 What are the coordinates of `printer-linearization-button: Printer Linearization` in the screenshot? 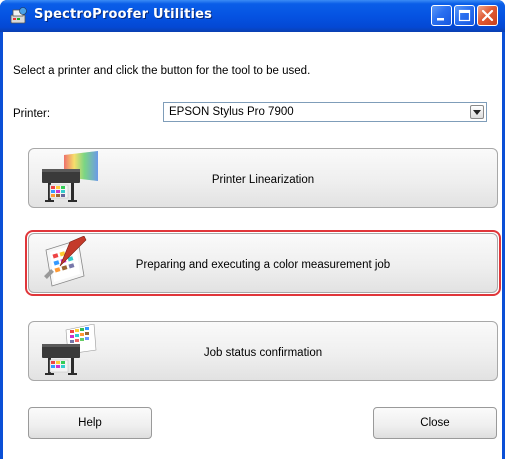 It's located at (263, 178).